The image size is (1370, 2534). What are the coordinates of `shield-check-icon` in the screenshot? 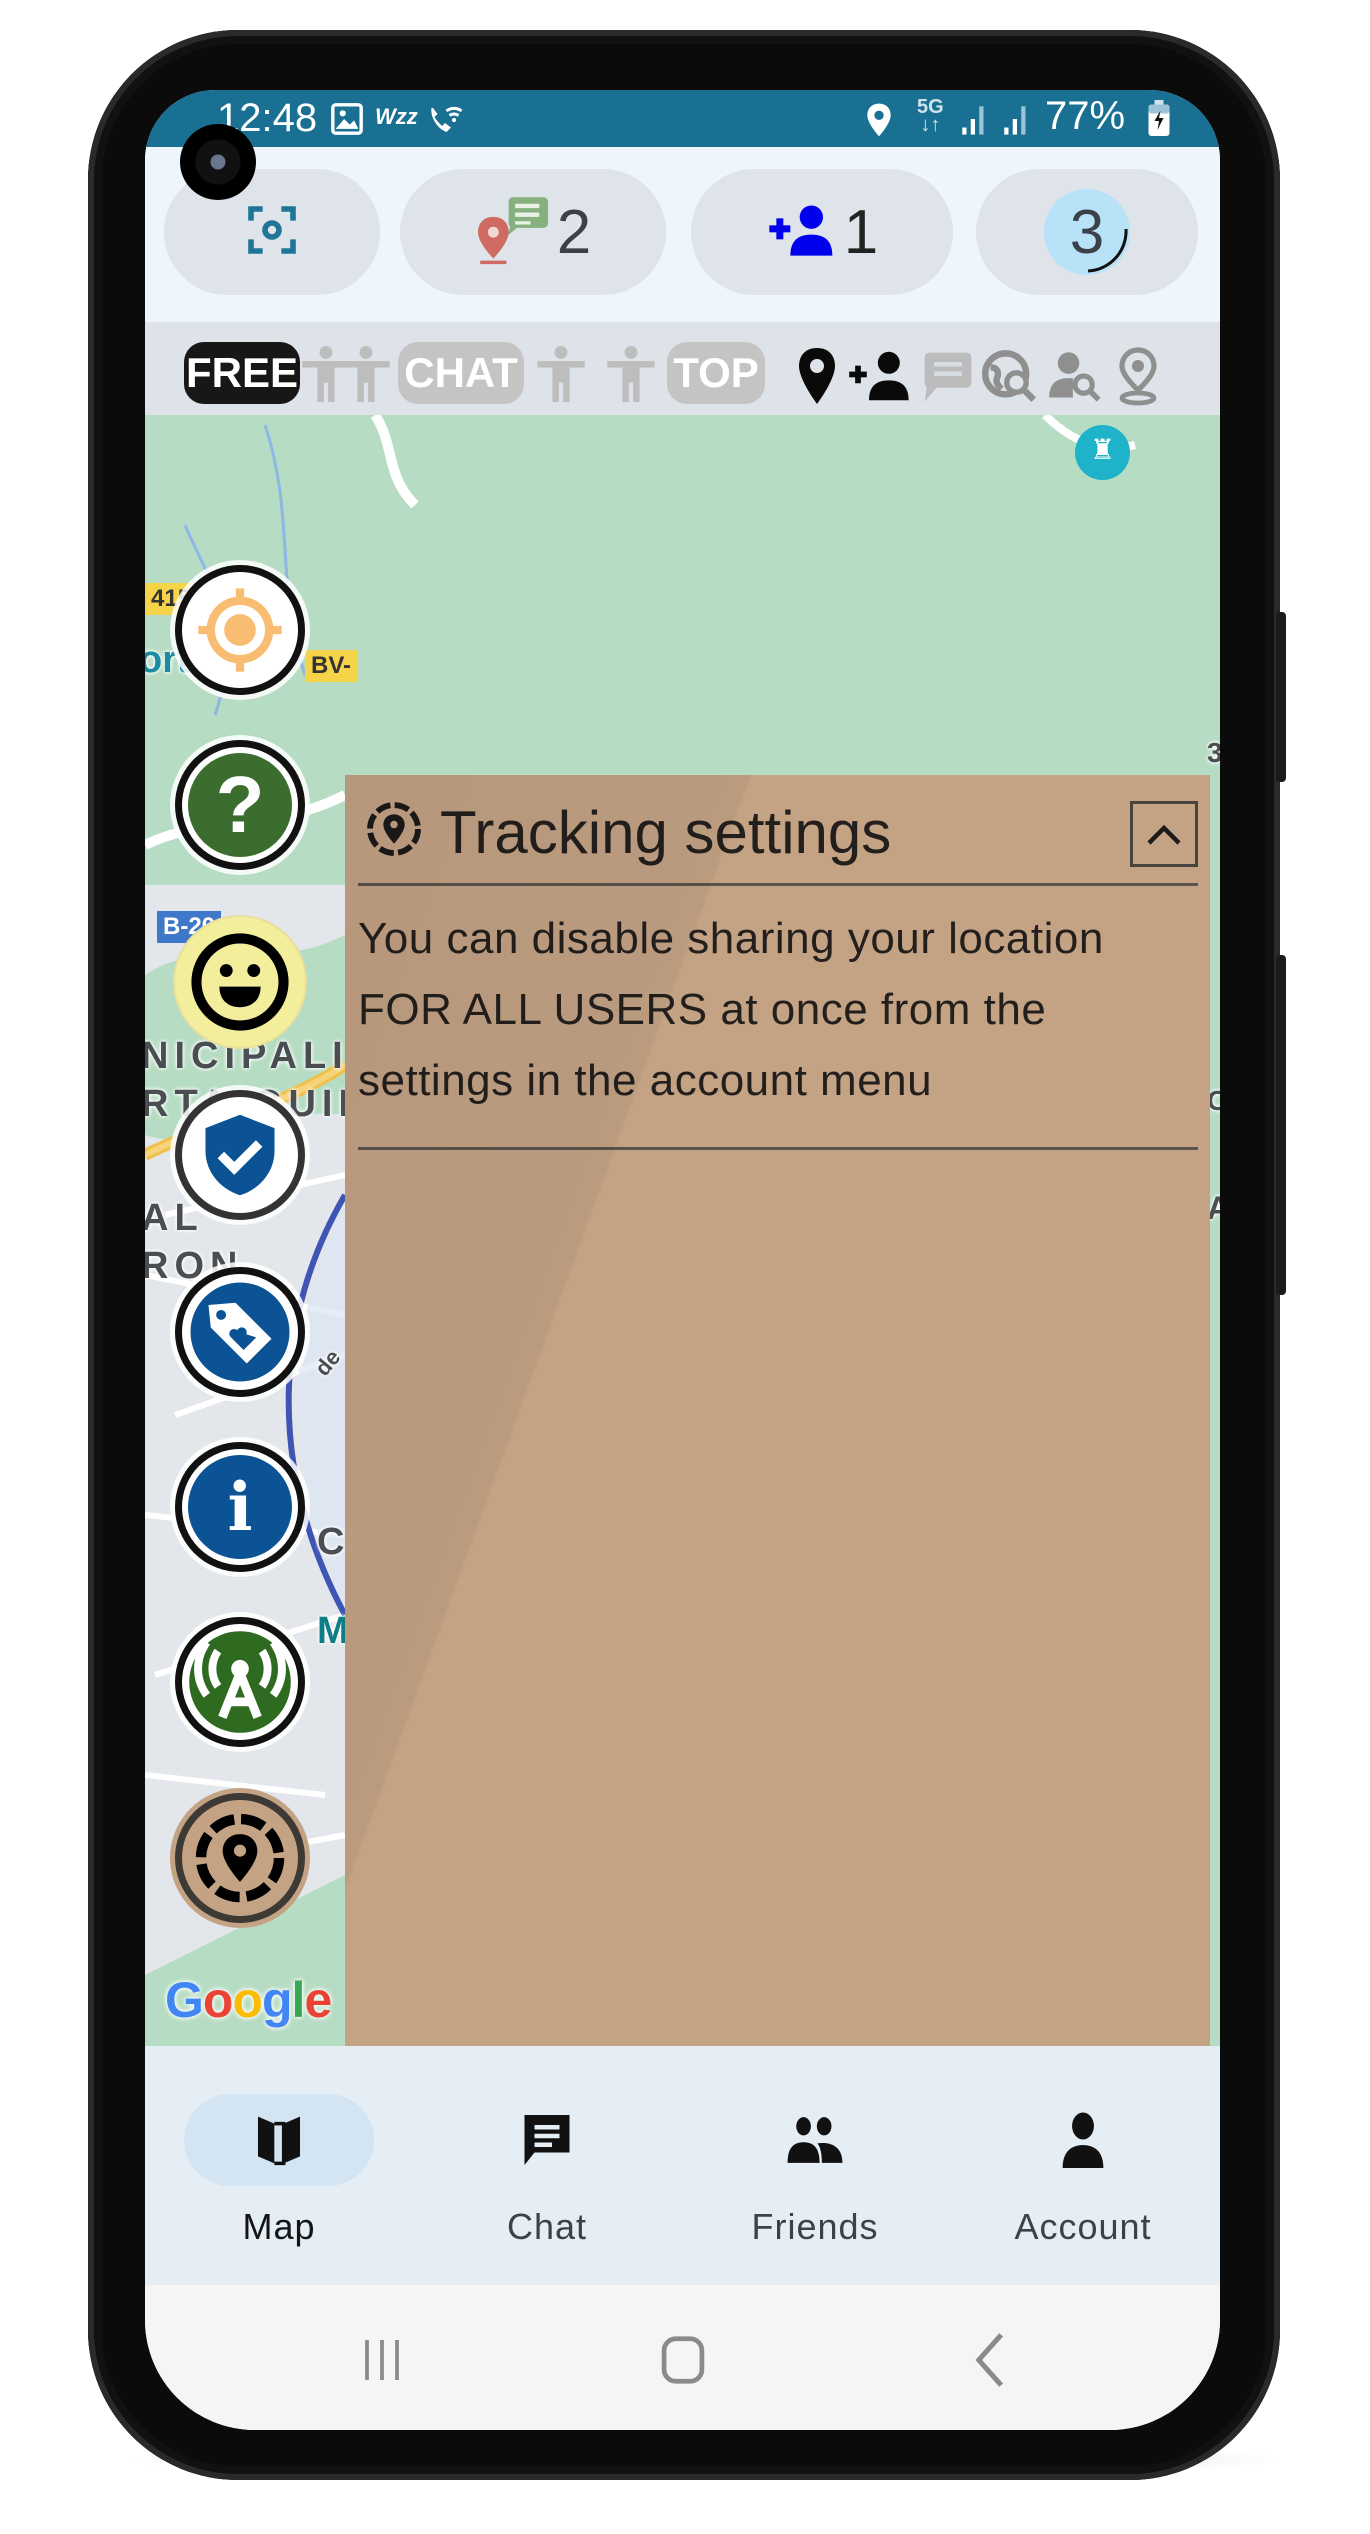 It's located at (240, 1155).